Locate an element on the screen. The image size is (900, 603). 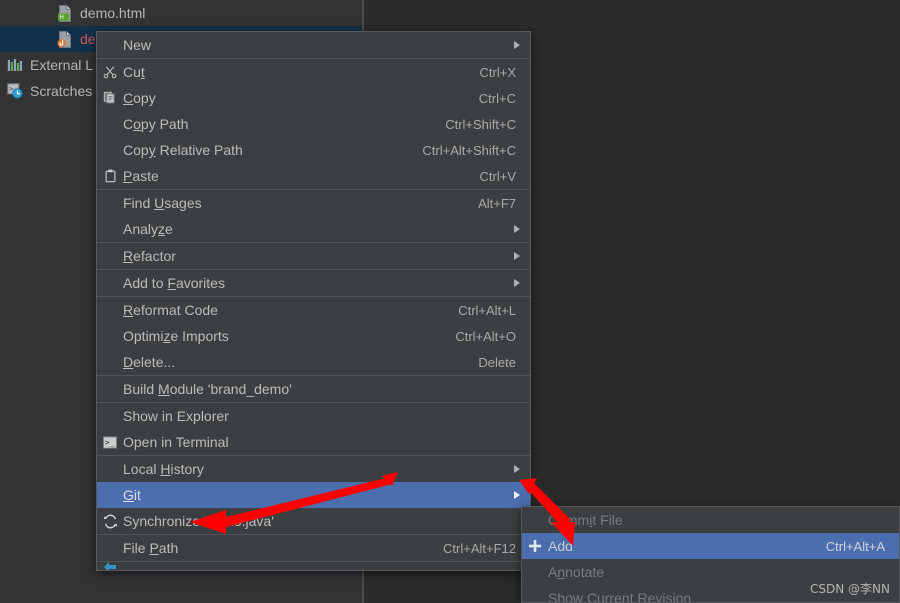
menu-item-build-module-brand-demo: Build Module 'brand_demo' is located at coordinates (313, 389).